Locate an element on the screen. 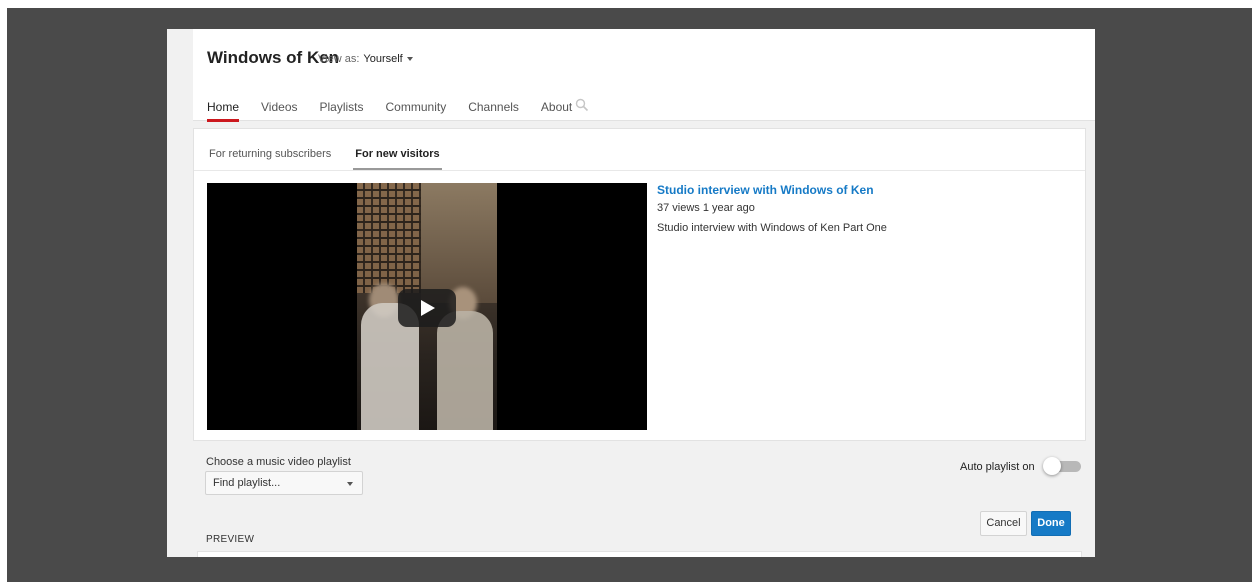 Image resolution: width=1252 pixels, height=582 pixels. thumbnail-person-right is located at coordinates (465, 370).